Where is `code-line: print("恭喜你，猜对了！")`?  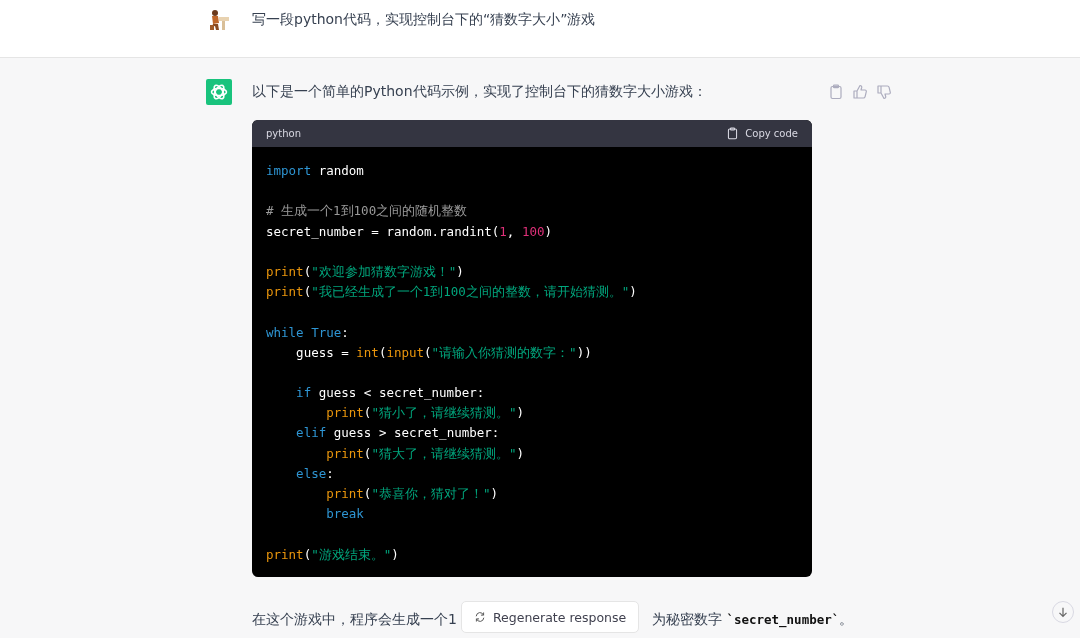 code-line: print("恭喜你，猜对了！") is located at coordinates (412, 494).